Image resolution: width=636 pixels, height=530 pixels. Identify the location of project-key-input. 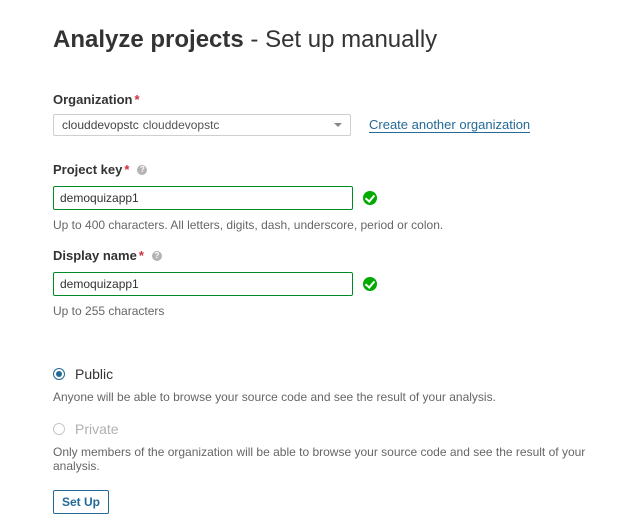
(203, 198).